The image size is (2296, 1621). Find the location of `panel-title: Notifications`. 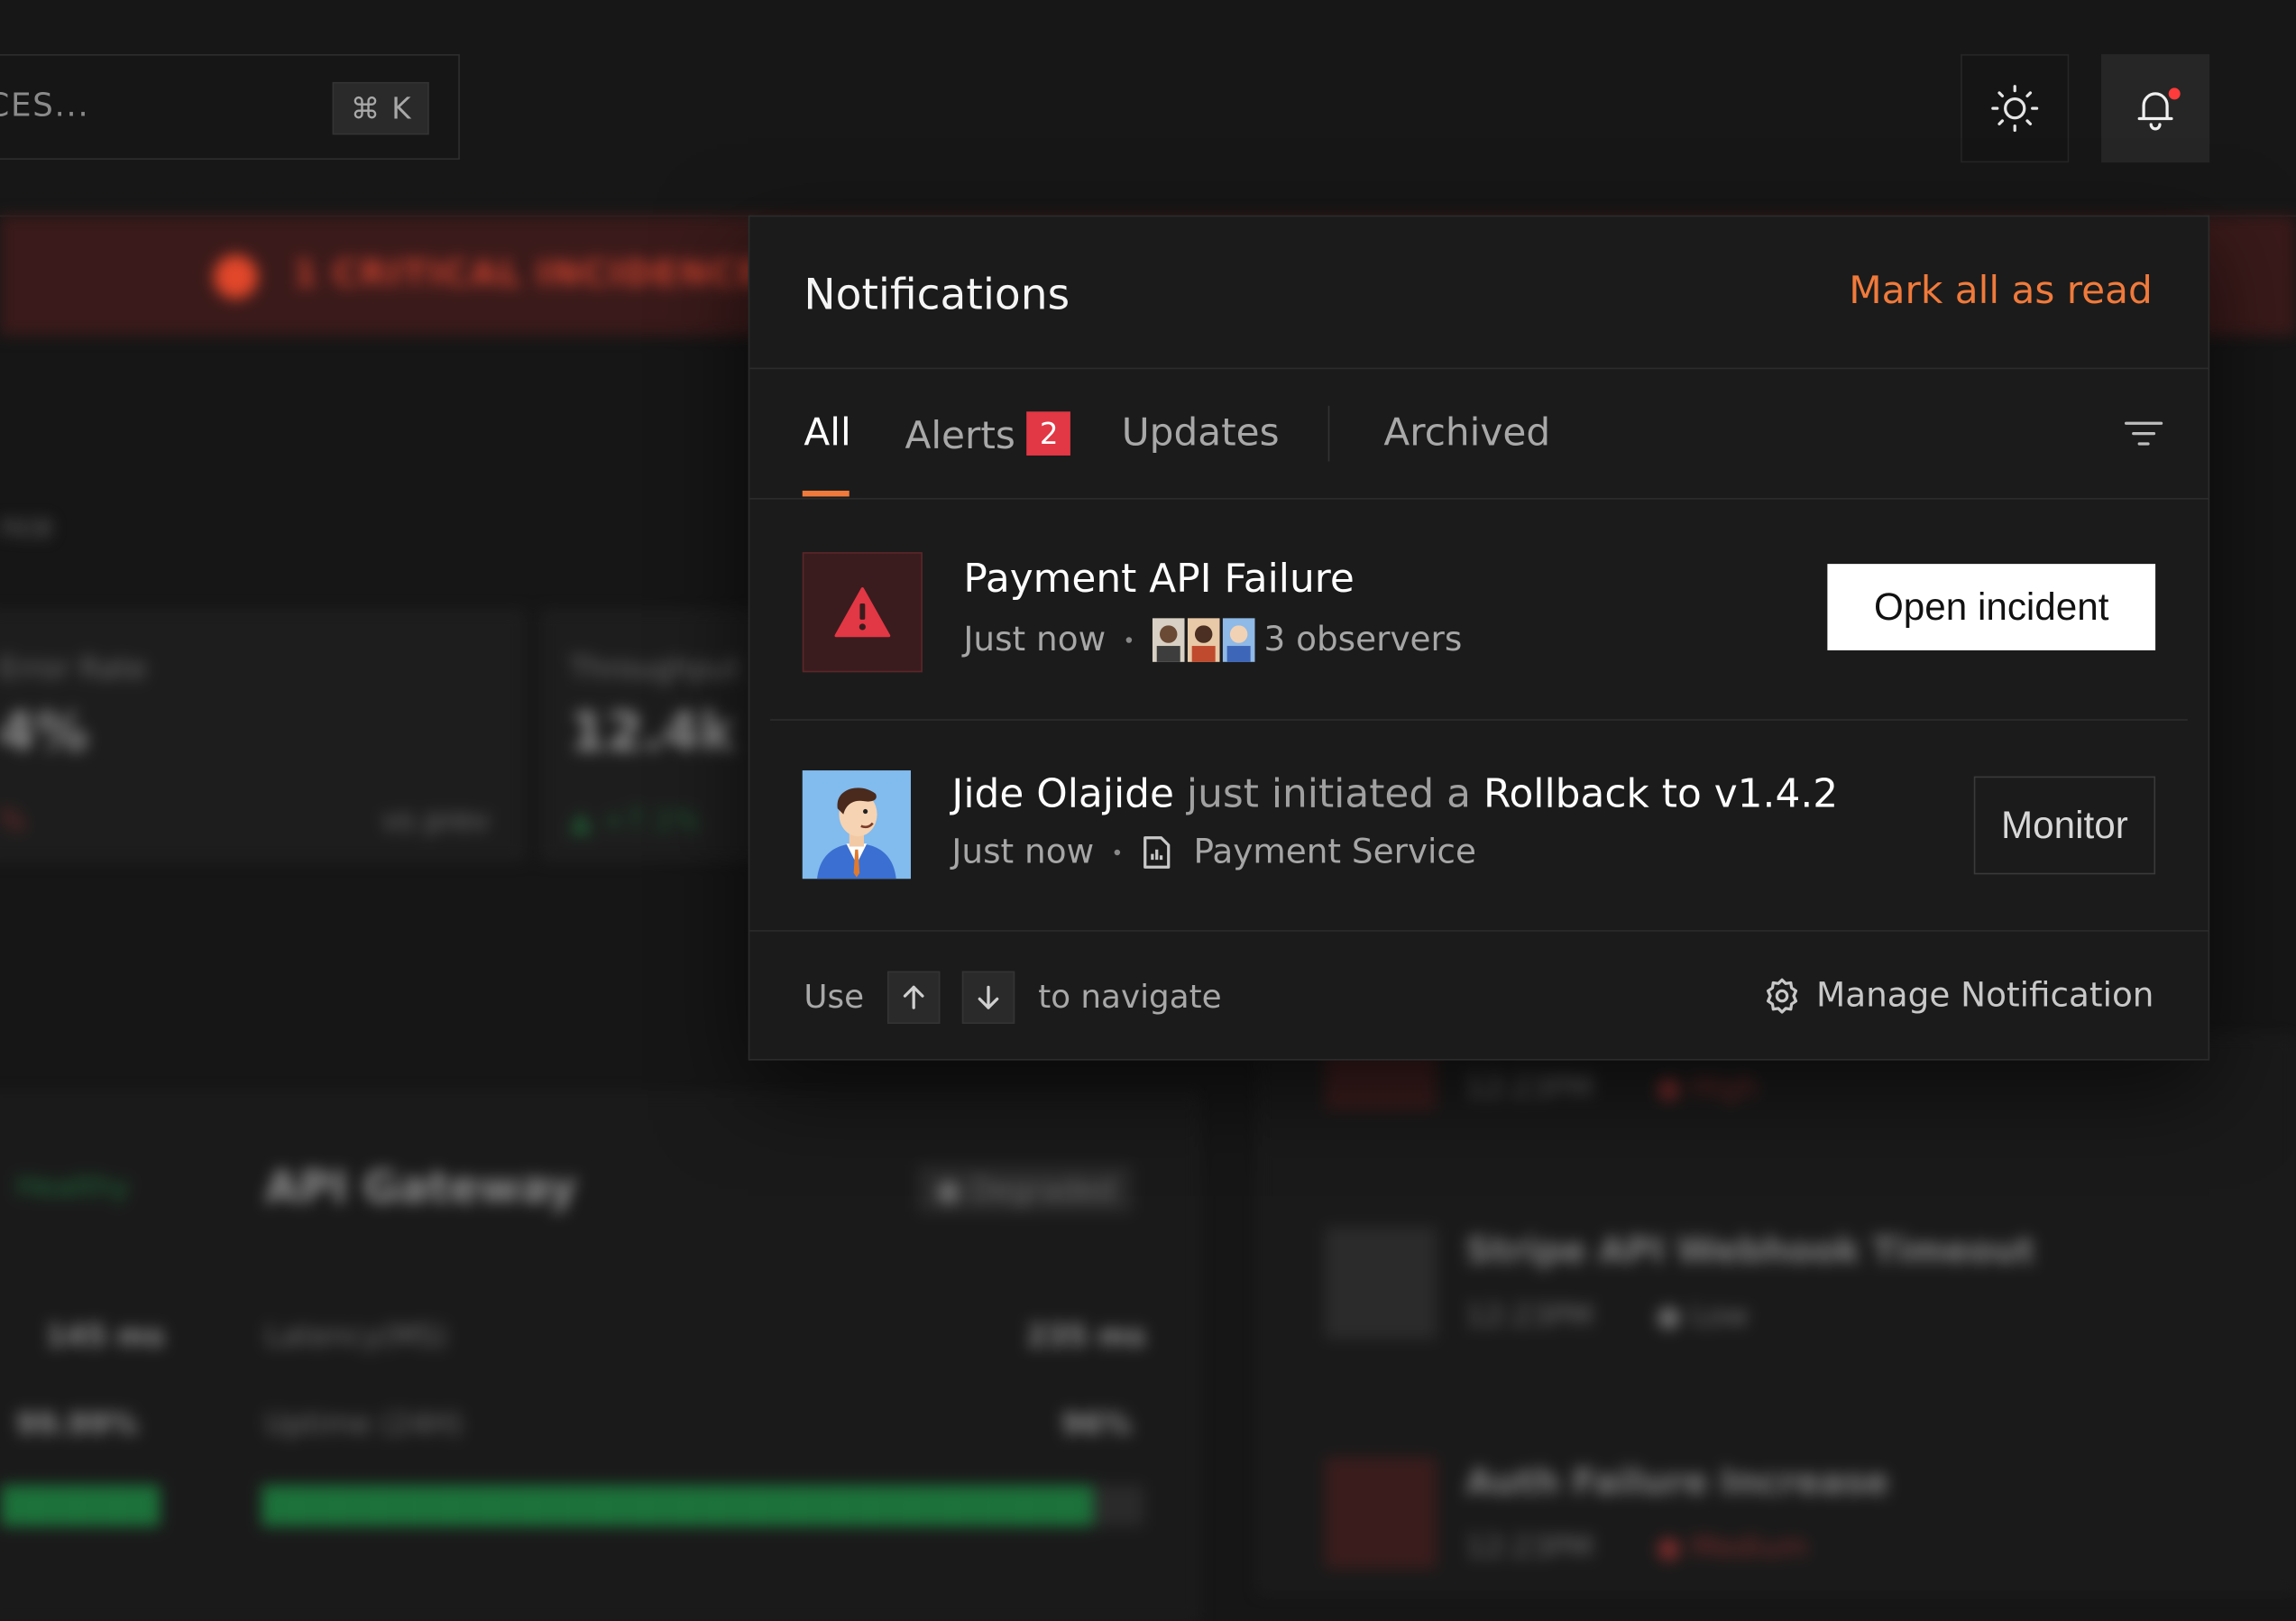

panel-title: Notifications is located at coordinates (937, 294).